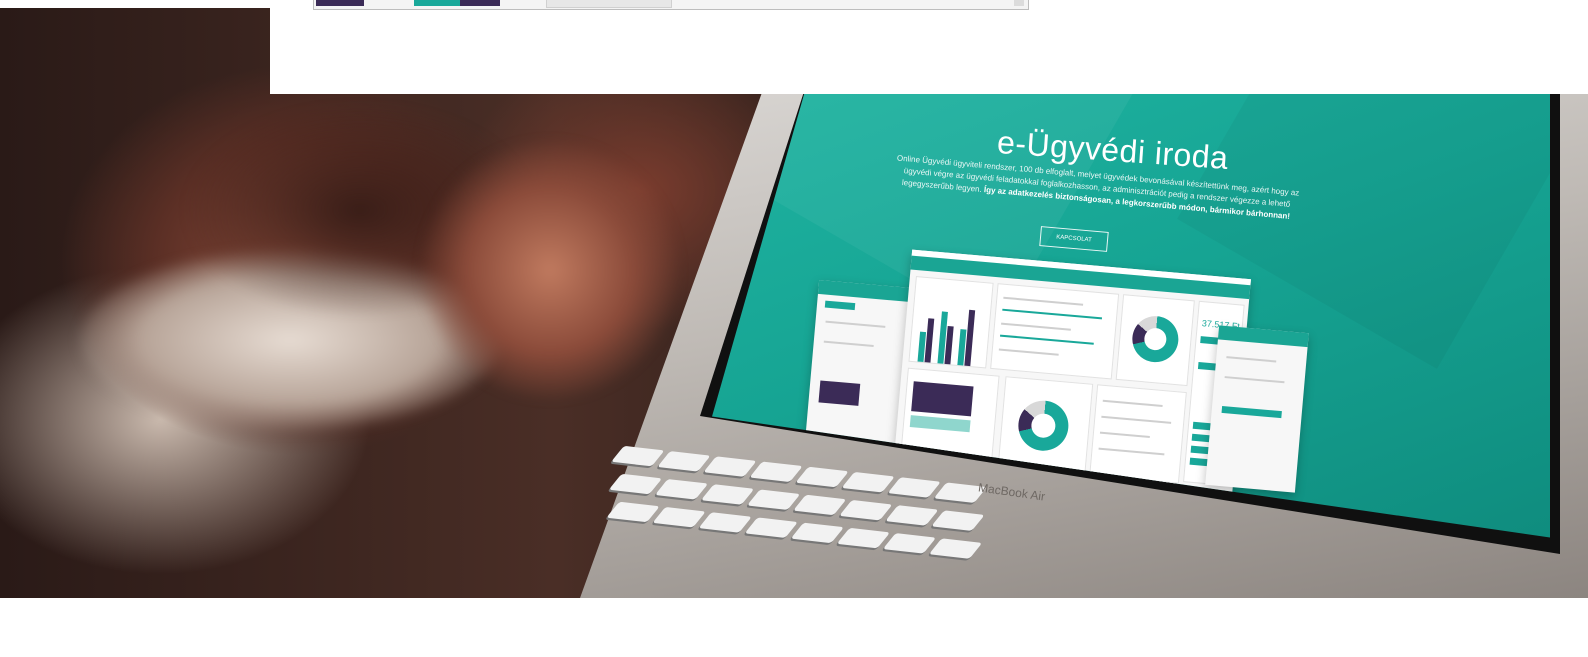 The width and height of the screenshot is (1588, 657). I want to click on screenshot-strip, so click(671, 5).